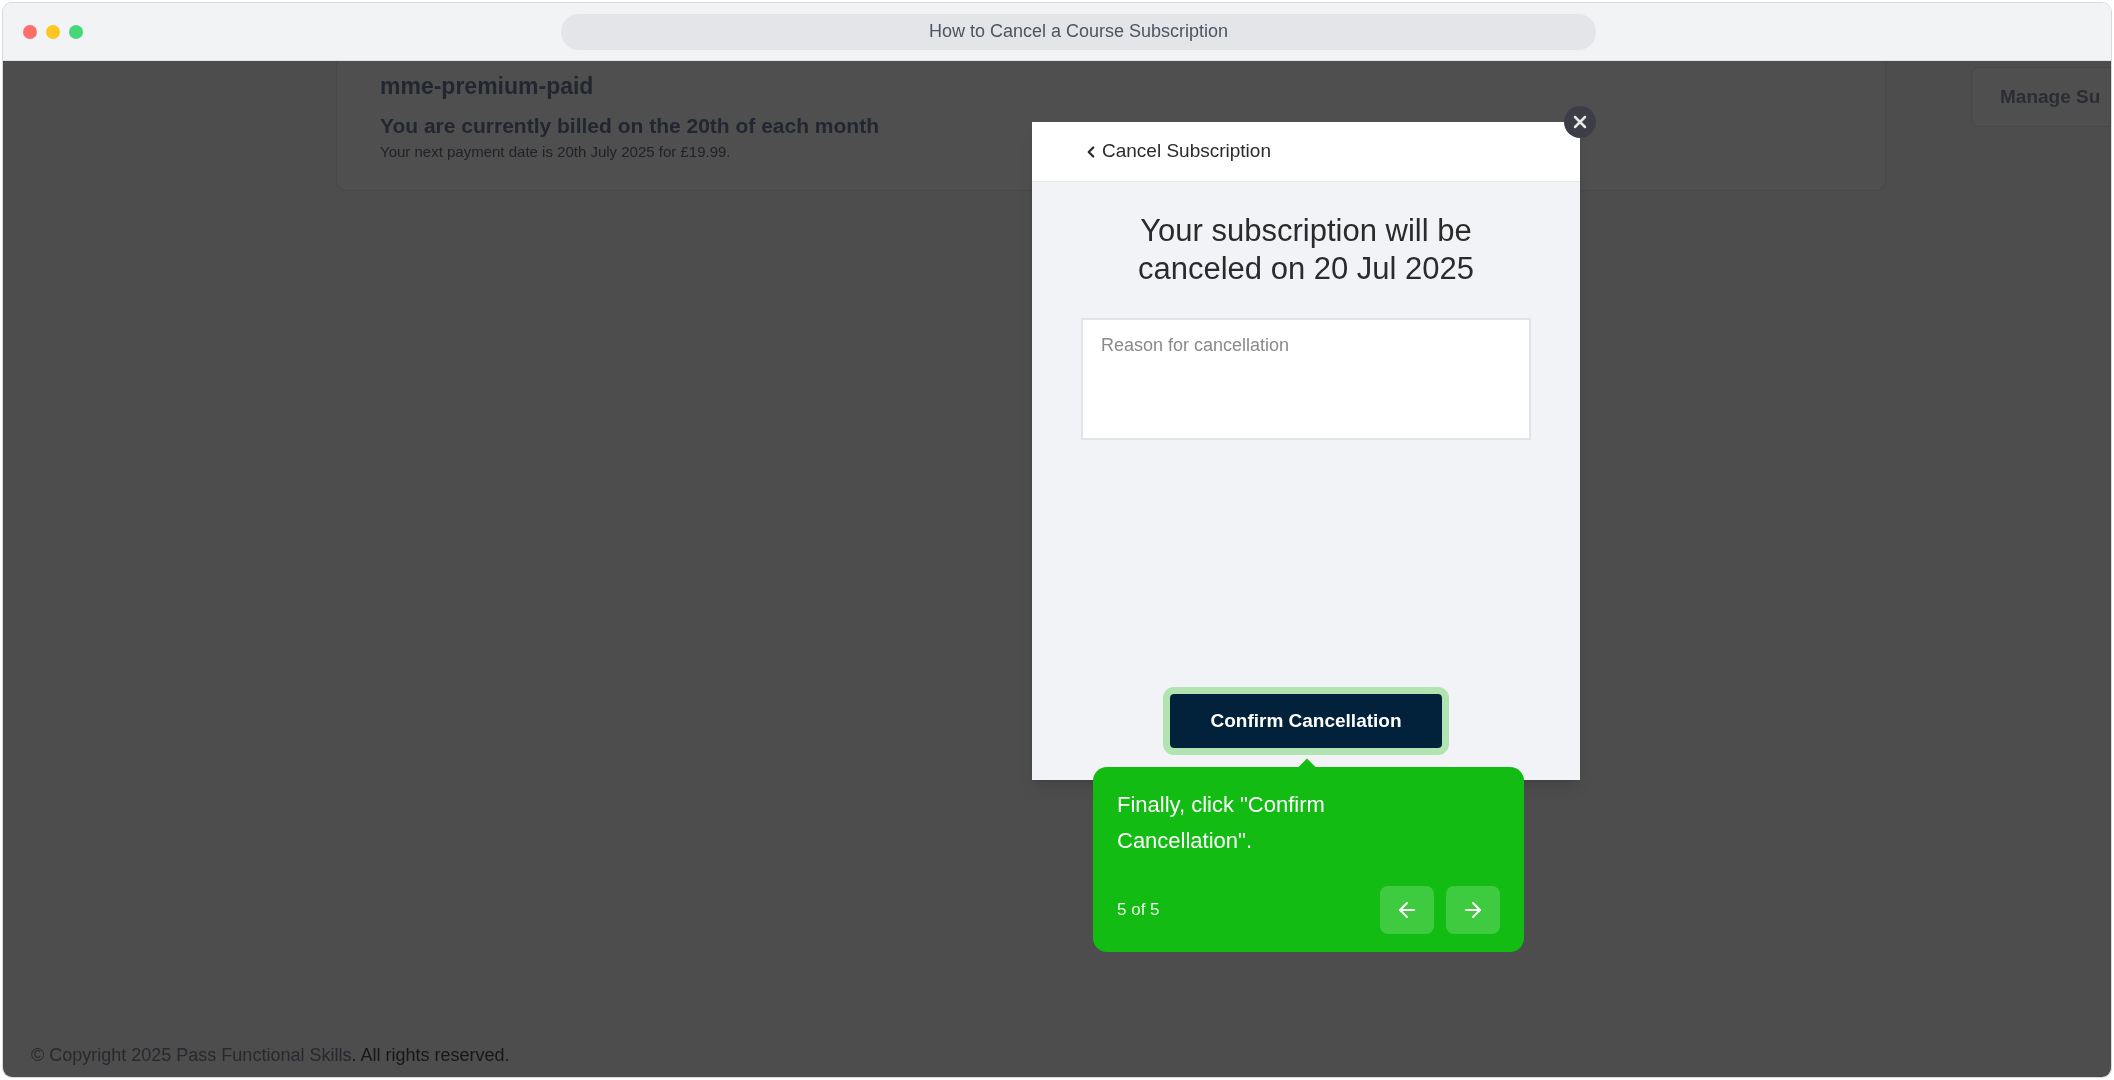 The height and width of the screenshot is (1080, 2114). What do you see at coordinates (1306, 379) in the screenshot?
I see `reason-field: Reason for cancellation` at bounding box center [1306, 379].